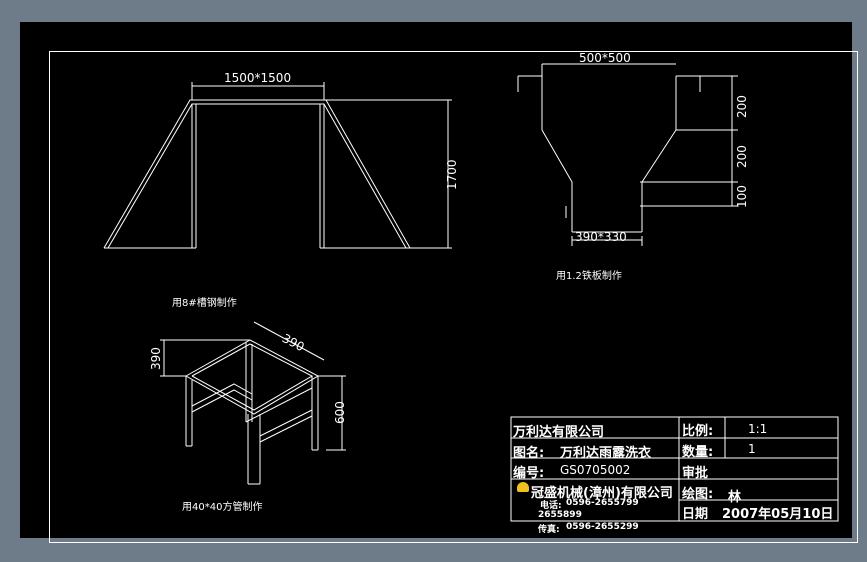 The height and width of the screenshot is (562, 867). What do you see at coordinates (559, 432) in the screenshot?
I see `company-name: 万利达有限公司` at bounding box center [559, 432].